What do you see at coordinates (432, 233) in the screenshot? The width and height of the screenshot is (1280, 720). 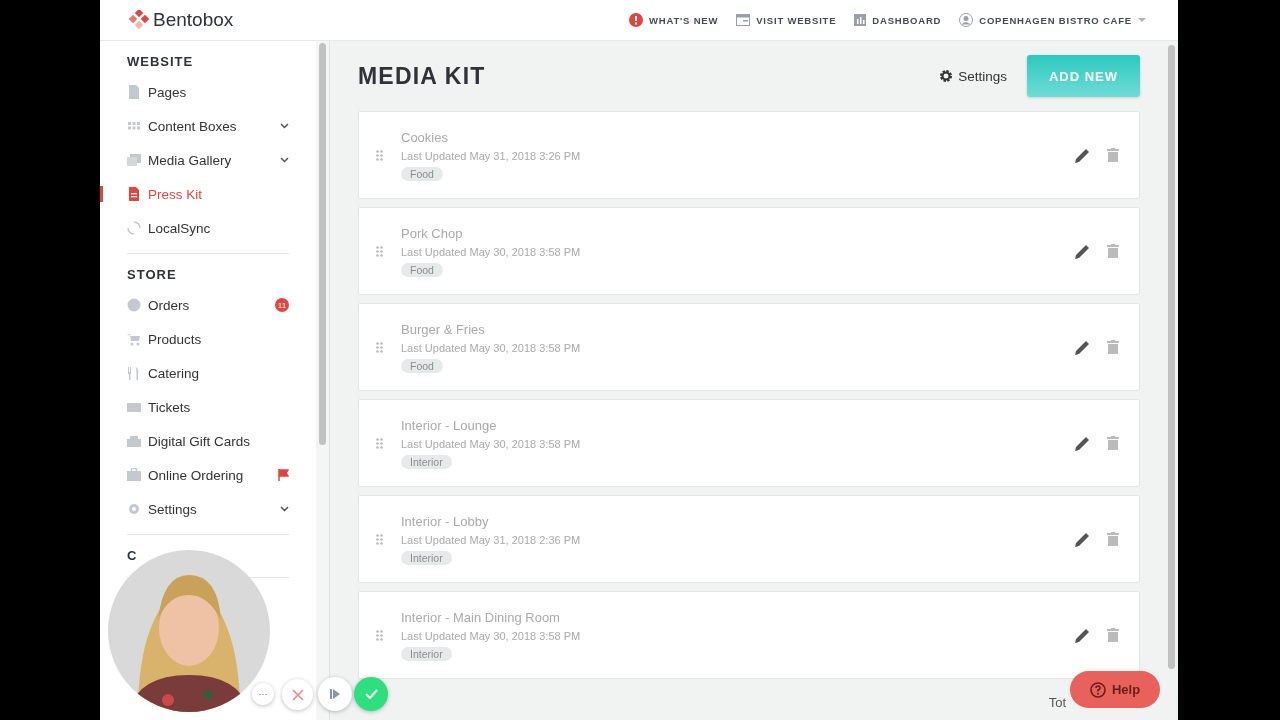 I see `card-title: Pork Chop` at bounding box center [432, 233].